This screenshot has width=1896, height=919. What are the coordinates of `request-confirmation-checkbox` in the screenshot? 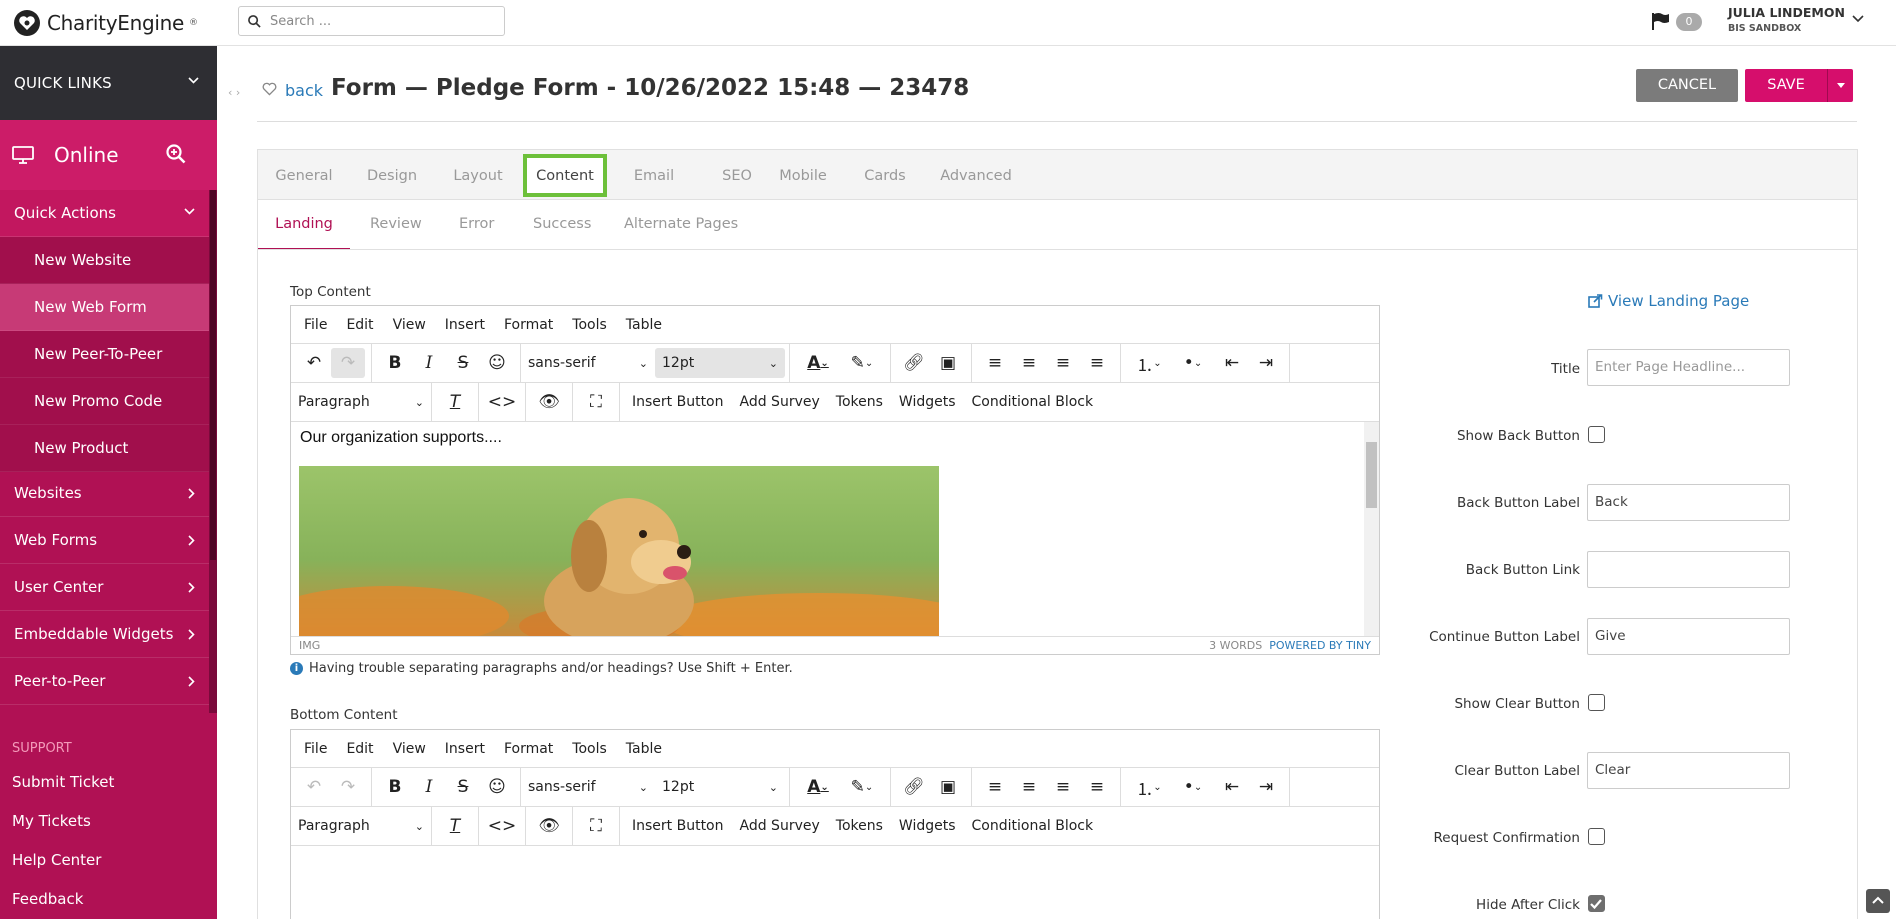 It's located at (1596, 836).